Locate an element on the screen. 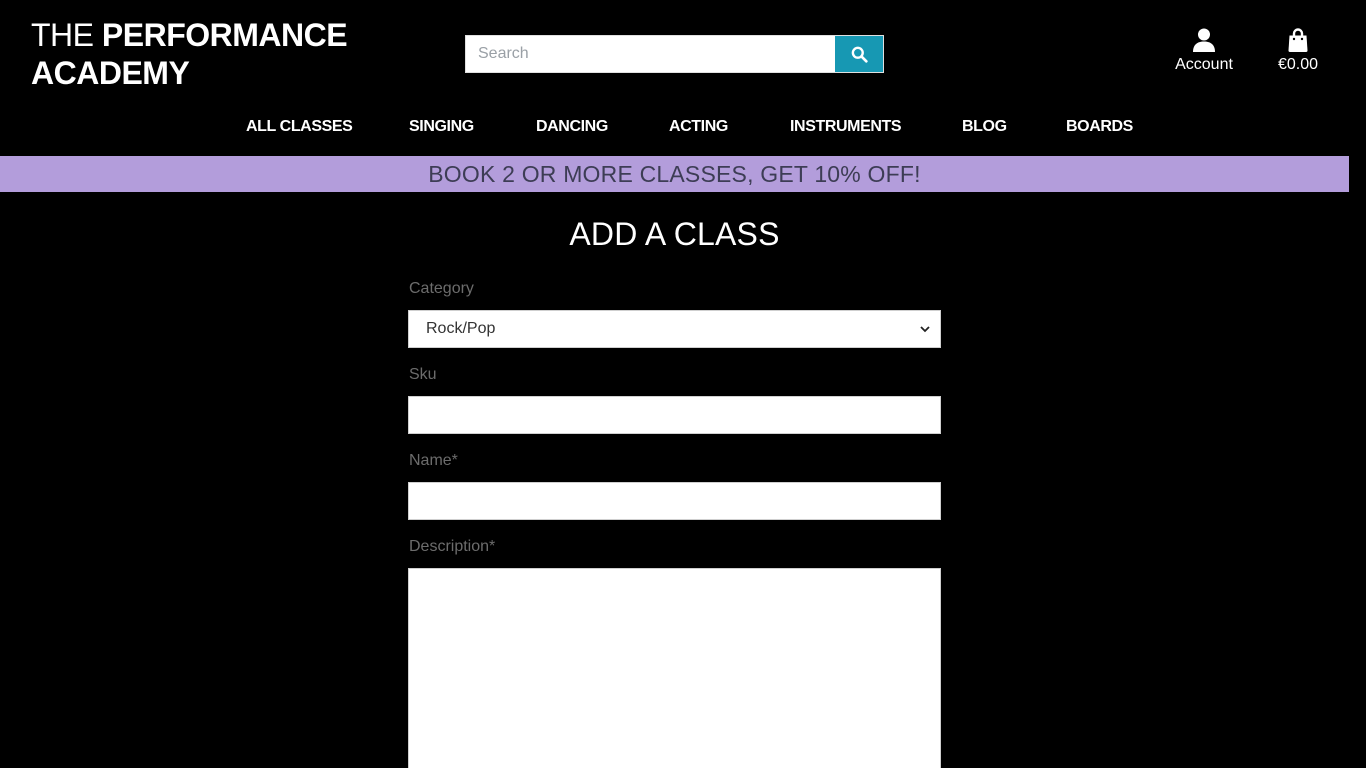 This screenshot has width=1366, height=768. promo-text: BOOK 2 OR MORE CLASSES, GET 10% OFF! is located at coordinates (674, 173).